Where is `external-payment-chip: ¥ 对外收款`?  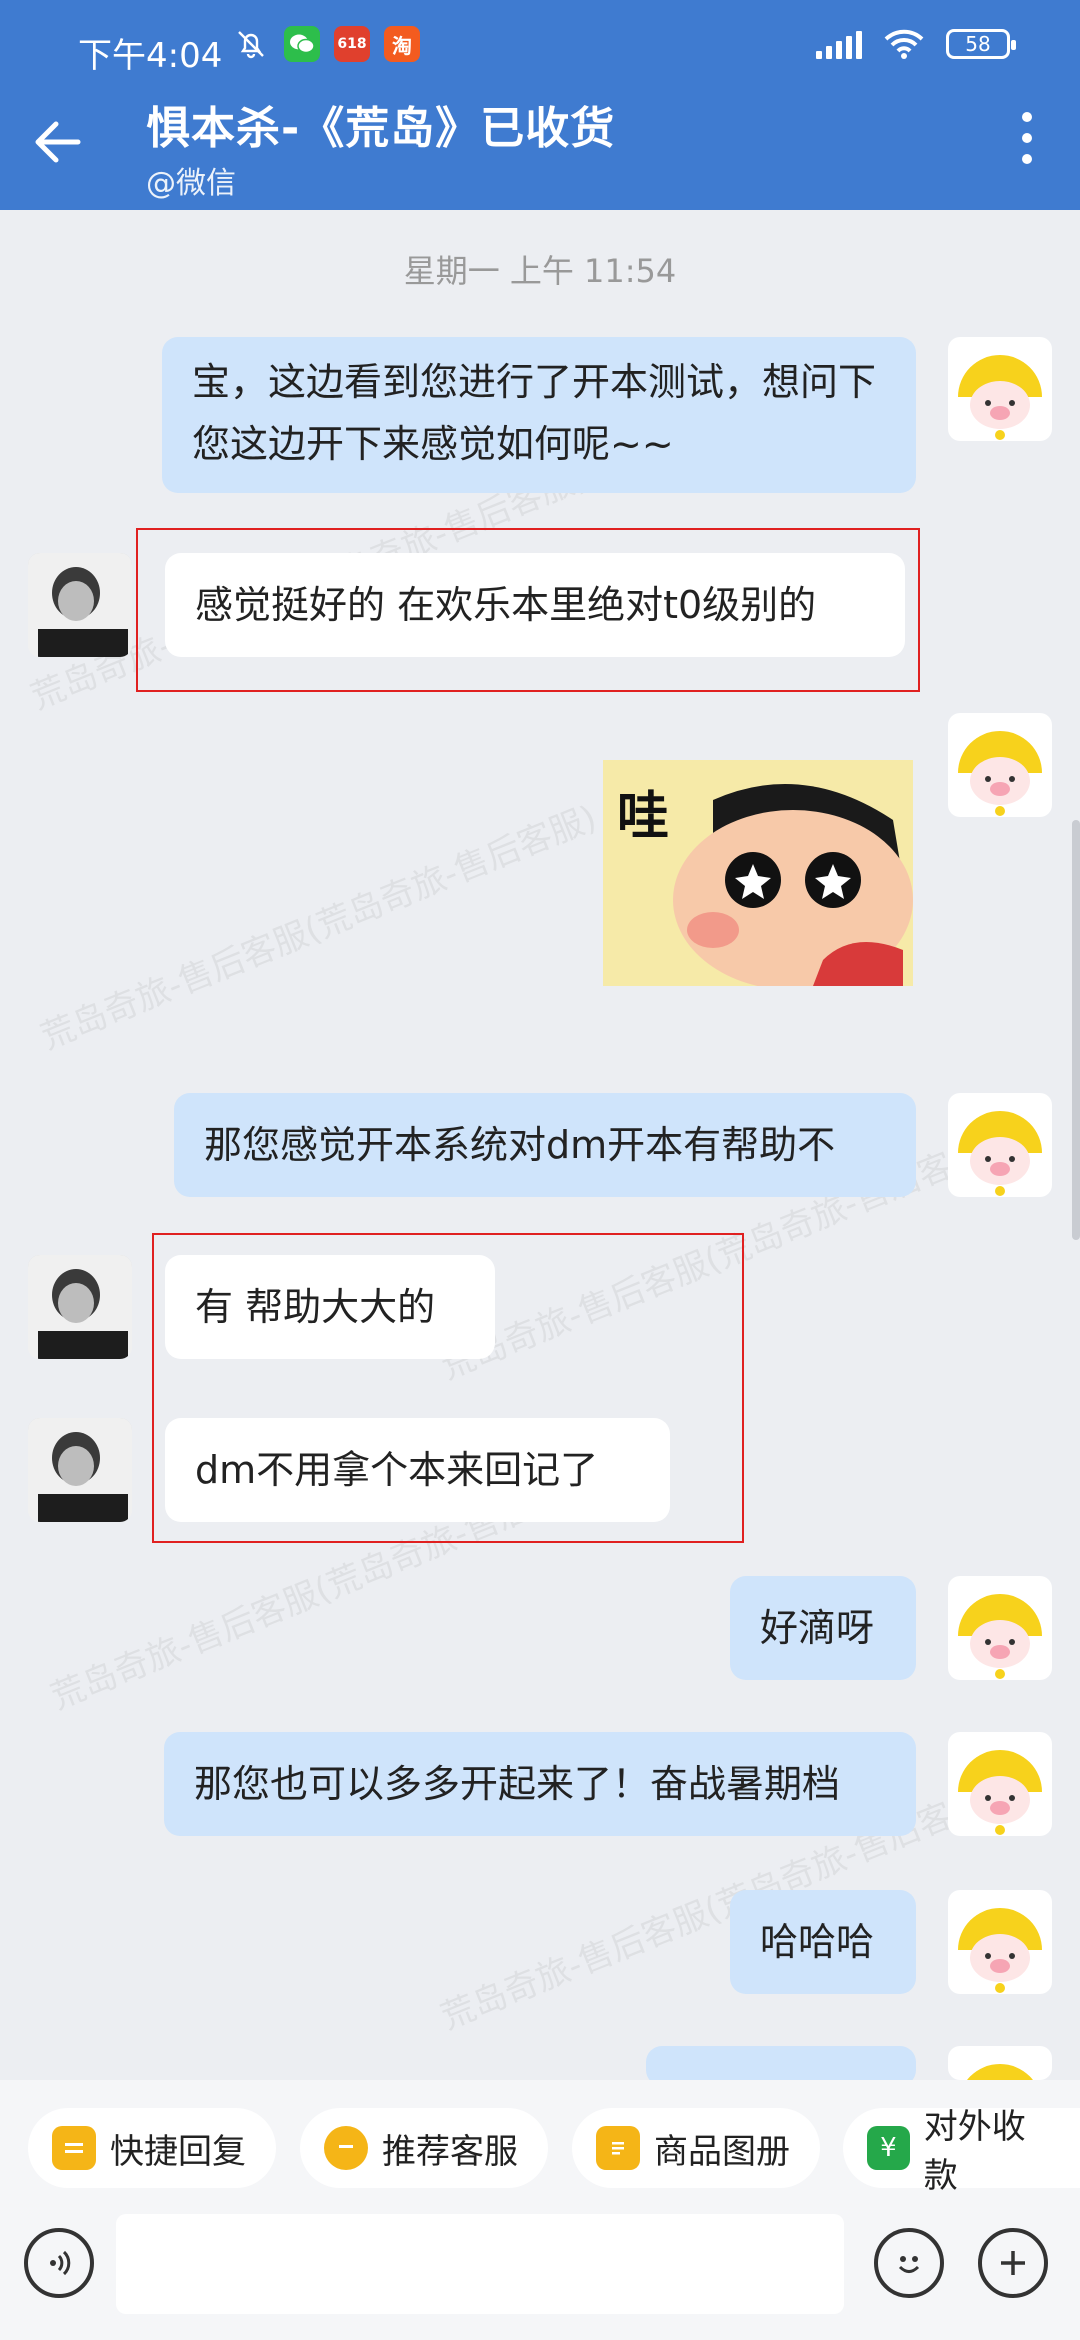 external-payment-chip: ¥ 对外收款 is located at coordinates (961, 2151).